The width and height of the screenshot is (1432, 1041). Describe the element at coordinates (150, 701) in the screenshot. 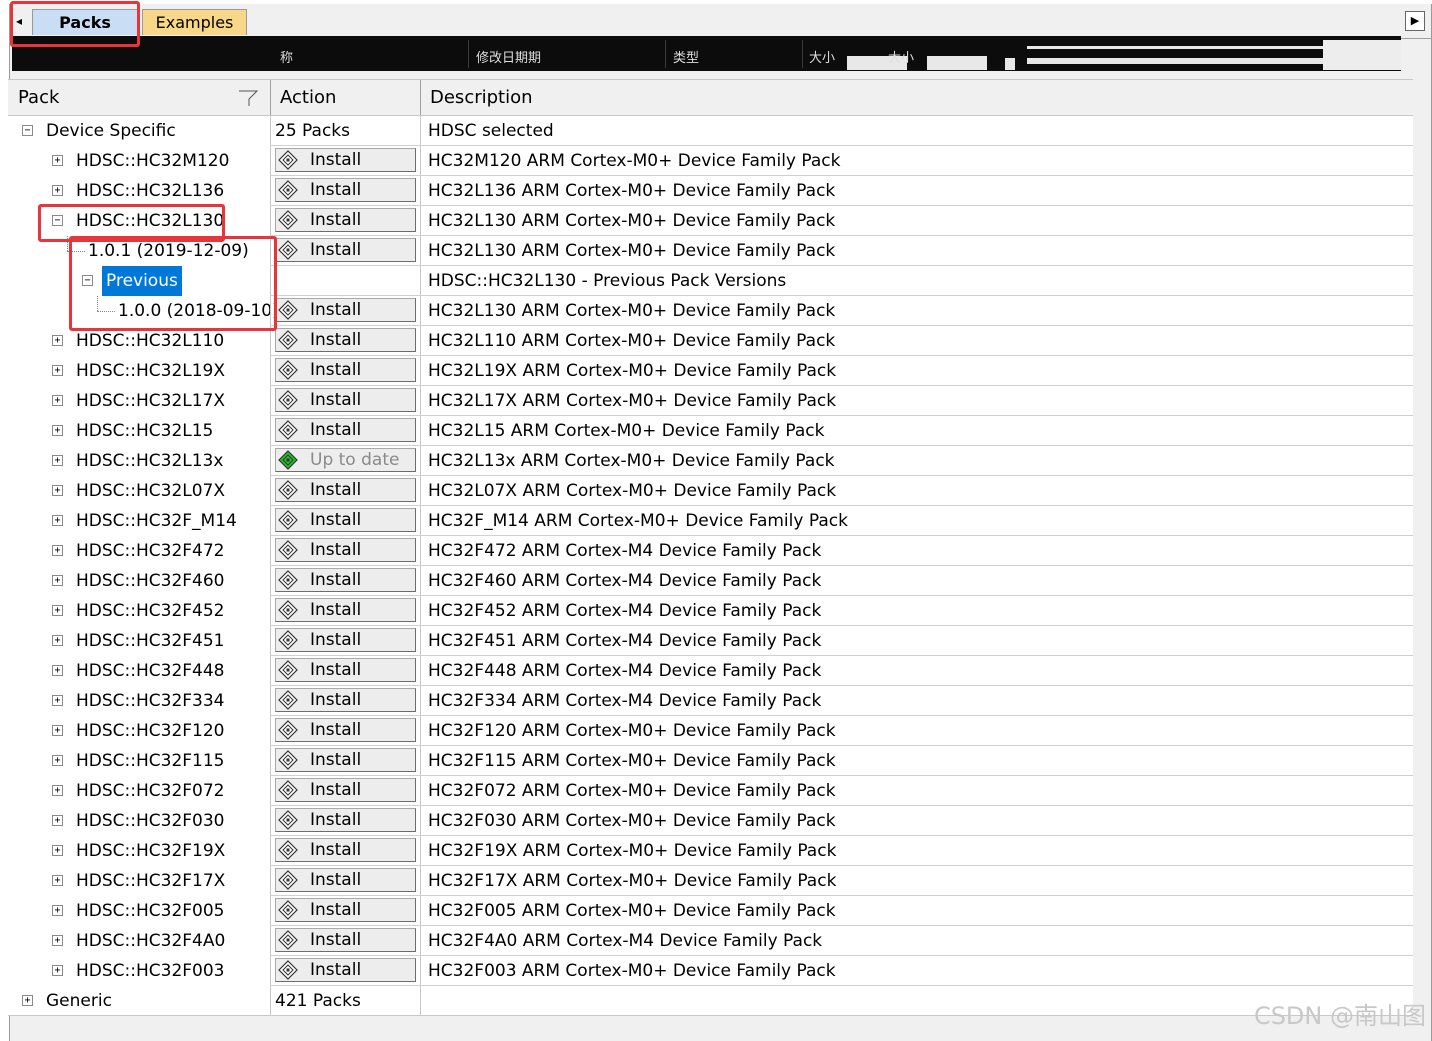

I see `pack-name: HDSC::HC32F334` at that location.